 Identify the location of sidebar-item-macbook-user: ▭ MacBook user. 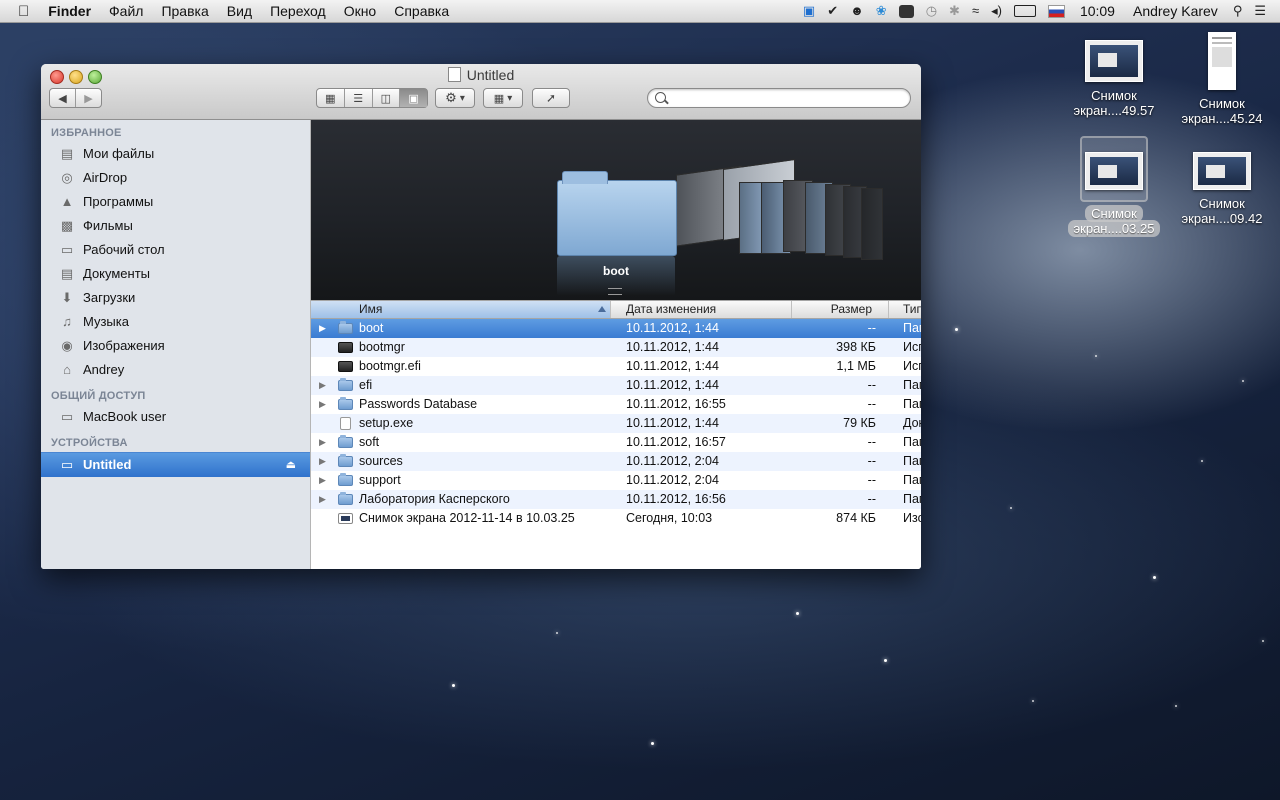
(175, 417).